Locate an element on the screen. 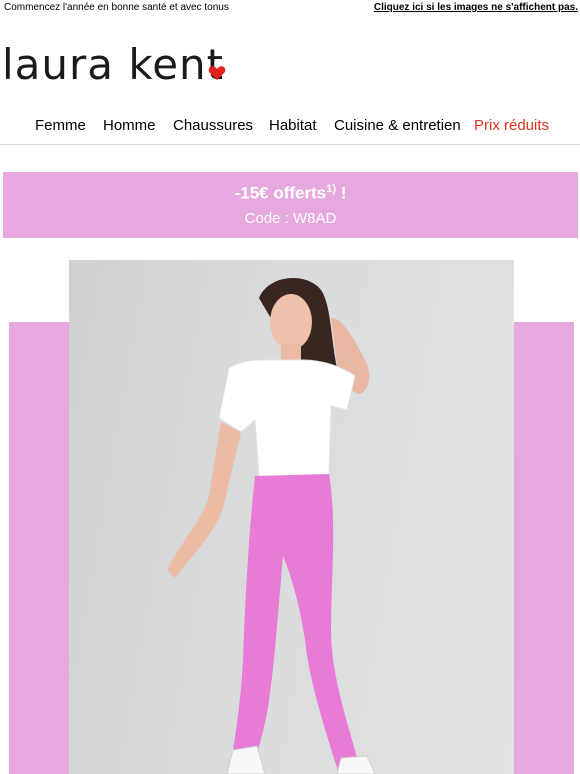 The width and height of the screenshot is (580, 774). hero-accent-right is located at coordinates (544, 548).